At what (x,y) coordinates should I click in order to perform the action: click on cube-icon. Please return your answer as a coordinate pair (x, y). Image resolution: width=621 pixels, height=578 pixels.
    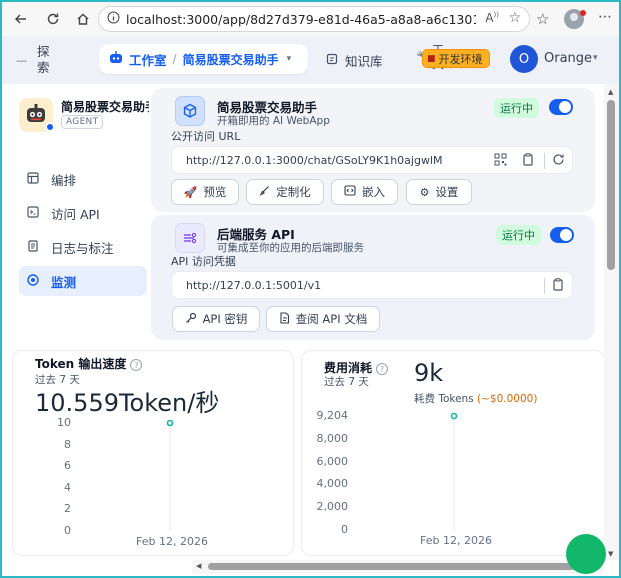
    Looking at the image, I should click on (190, 111).